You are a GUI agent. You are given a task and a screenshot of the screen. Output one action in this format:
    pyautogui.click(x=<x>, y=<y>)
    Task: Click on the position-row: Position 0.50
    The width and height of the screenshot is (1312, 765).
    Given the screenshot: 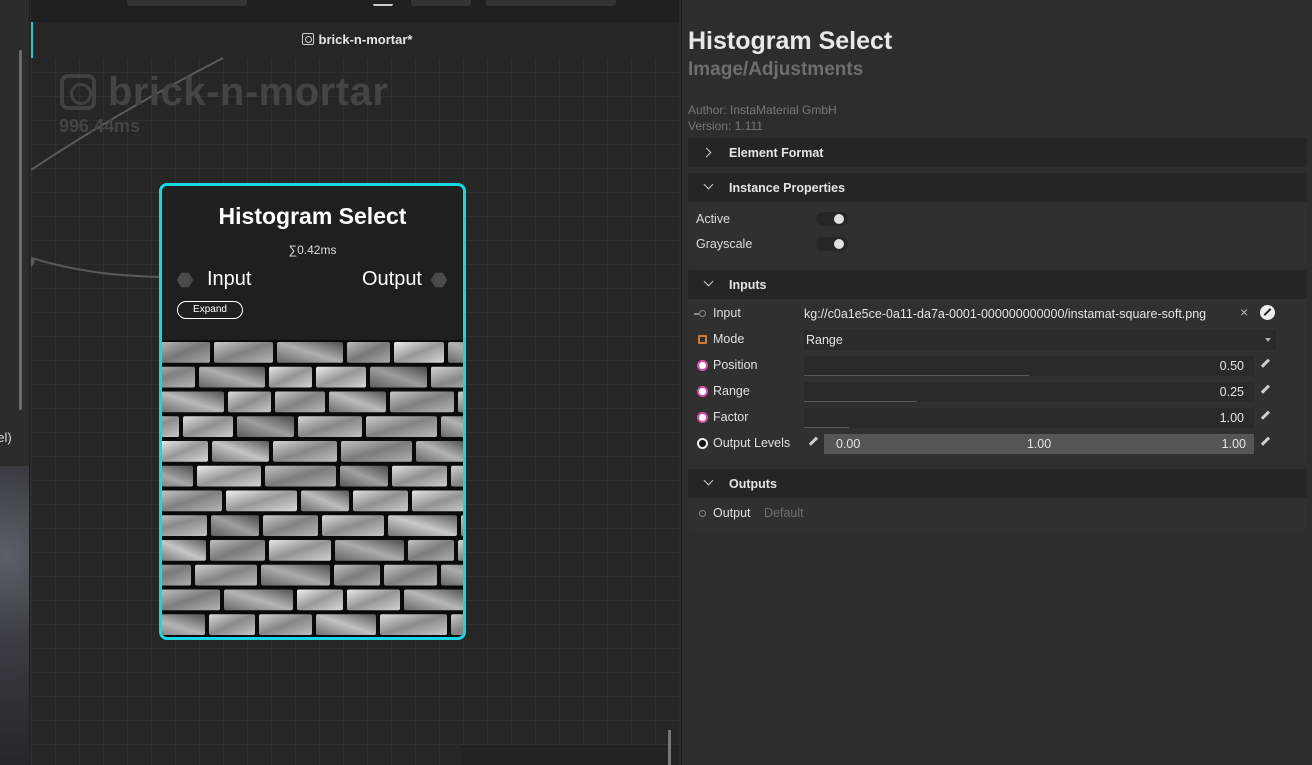 What is the action you would take?
    pyautogui.click(x=997, y=366)
    